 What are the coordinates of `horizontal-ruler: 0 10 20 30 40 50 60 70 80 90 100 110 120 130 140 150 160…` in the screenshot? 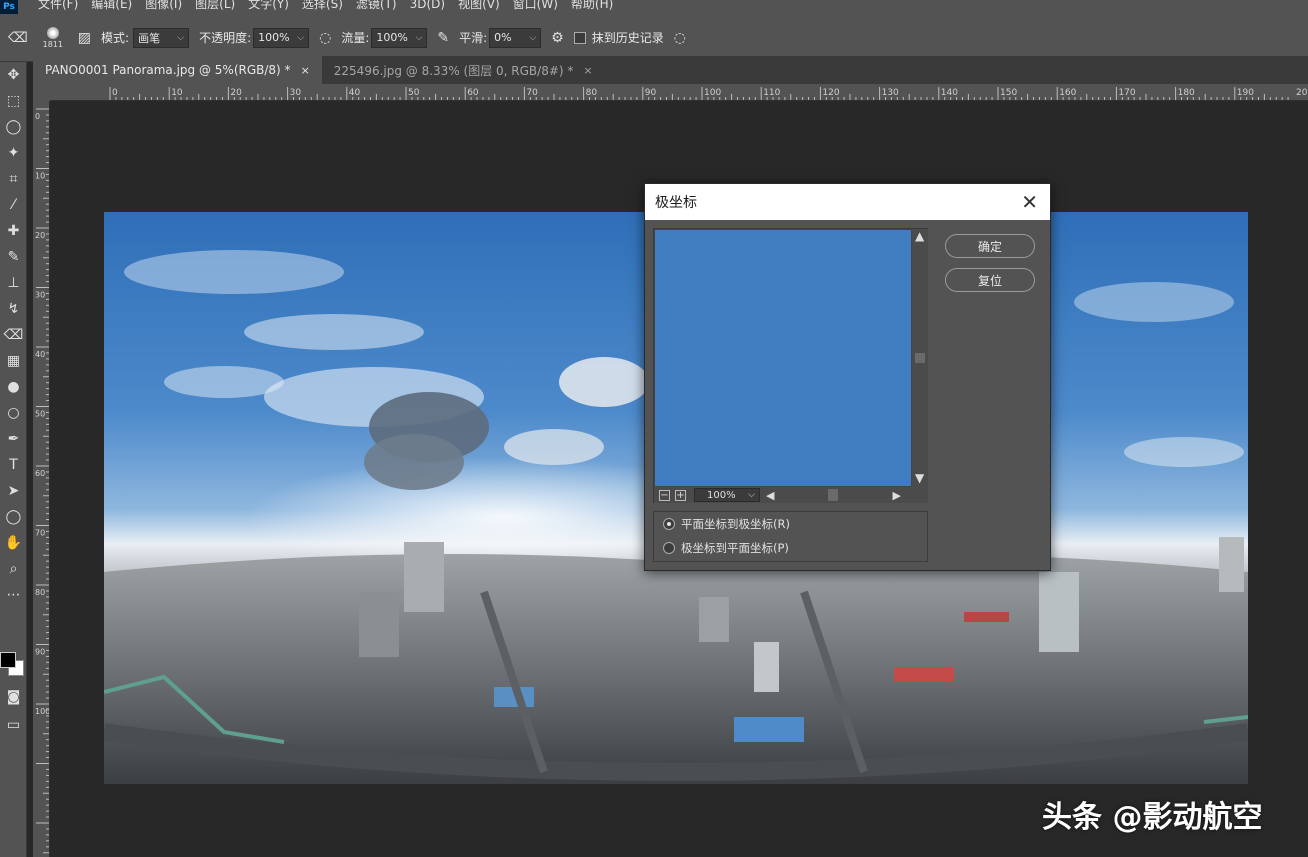 It's located at (679, 92).